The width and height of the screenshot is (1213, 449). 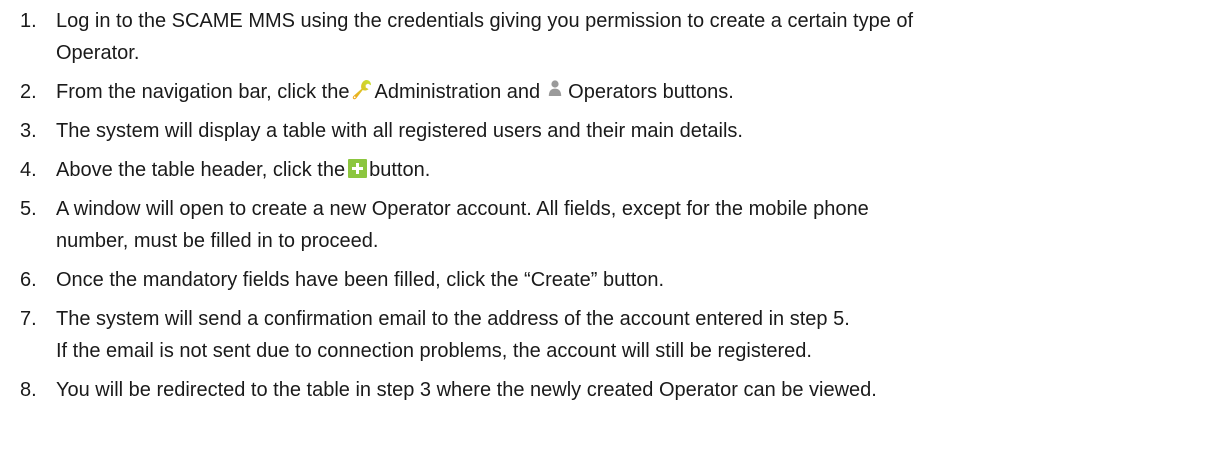 What do you see at coordinates (651, 92) in the screenshot?
I see `step-text: Operators buttons.` at bounding box center [651, 92].